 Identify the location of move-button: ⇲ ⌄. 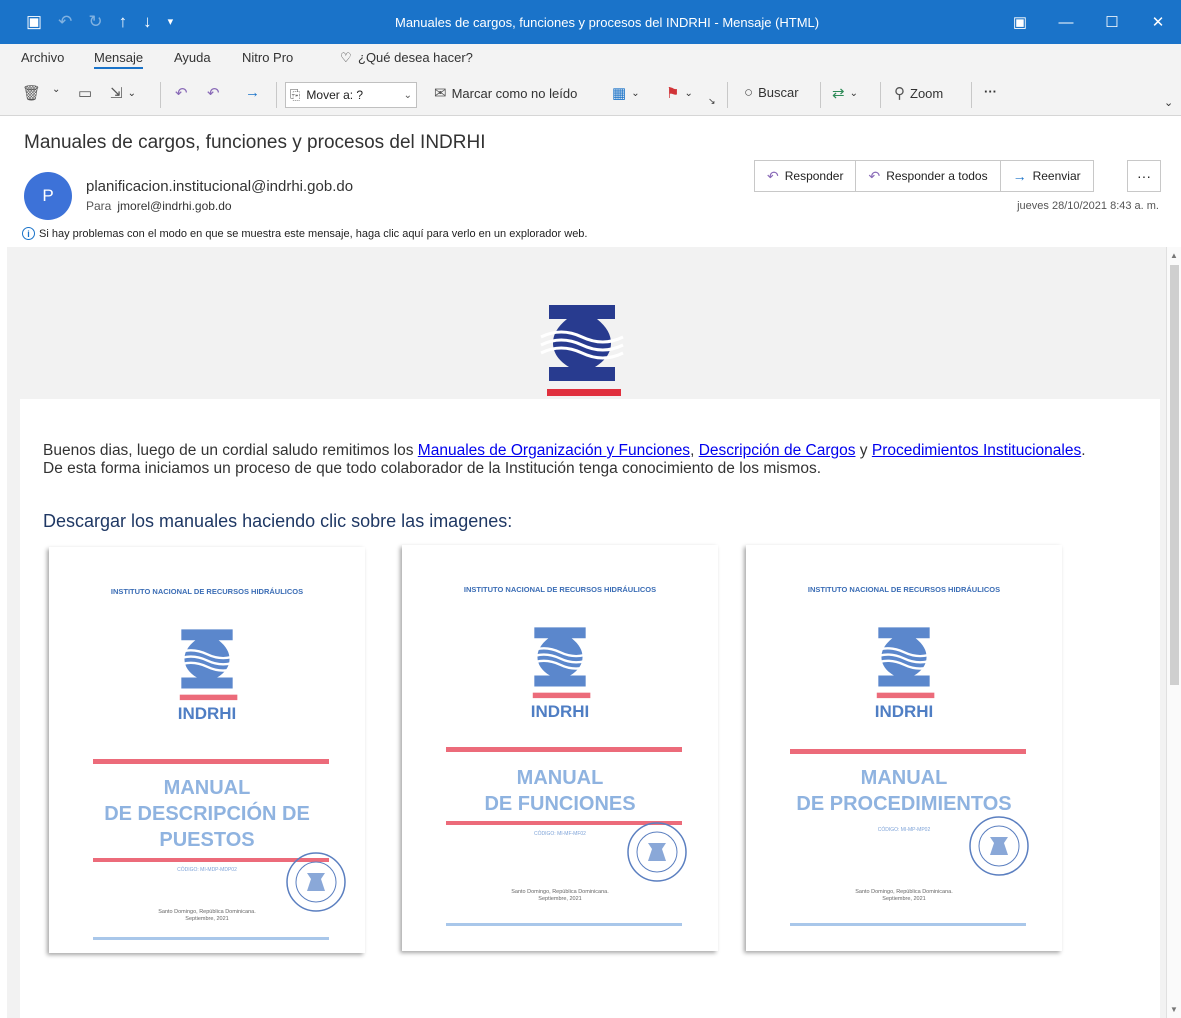
(123, 93).